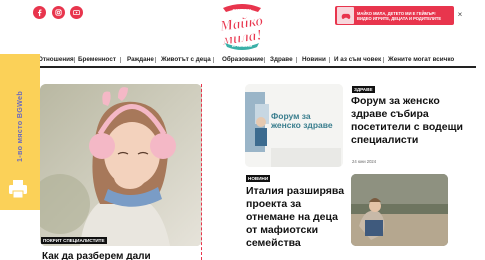 This screenshot has height=260, width=485. I want to click on close-icon: ×, so click(460, 15).